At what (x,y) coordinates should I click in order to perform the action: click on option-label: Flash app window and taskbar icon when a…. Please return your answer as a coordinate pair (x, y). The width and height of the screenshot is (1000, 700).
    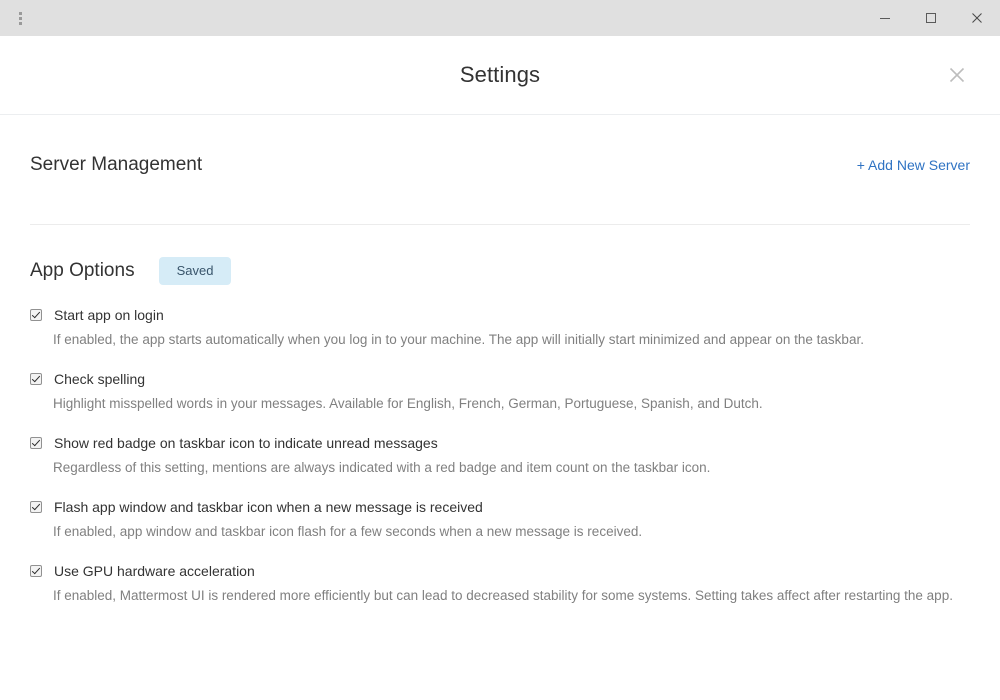
    Looking at the image, I should click on (268, 507).